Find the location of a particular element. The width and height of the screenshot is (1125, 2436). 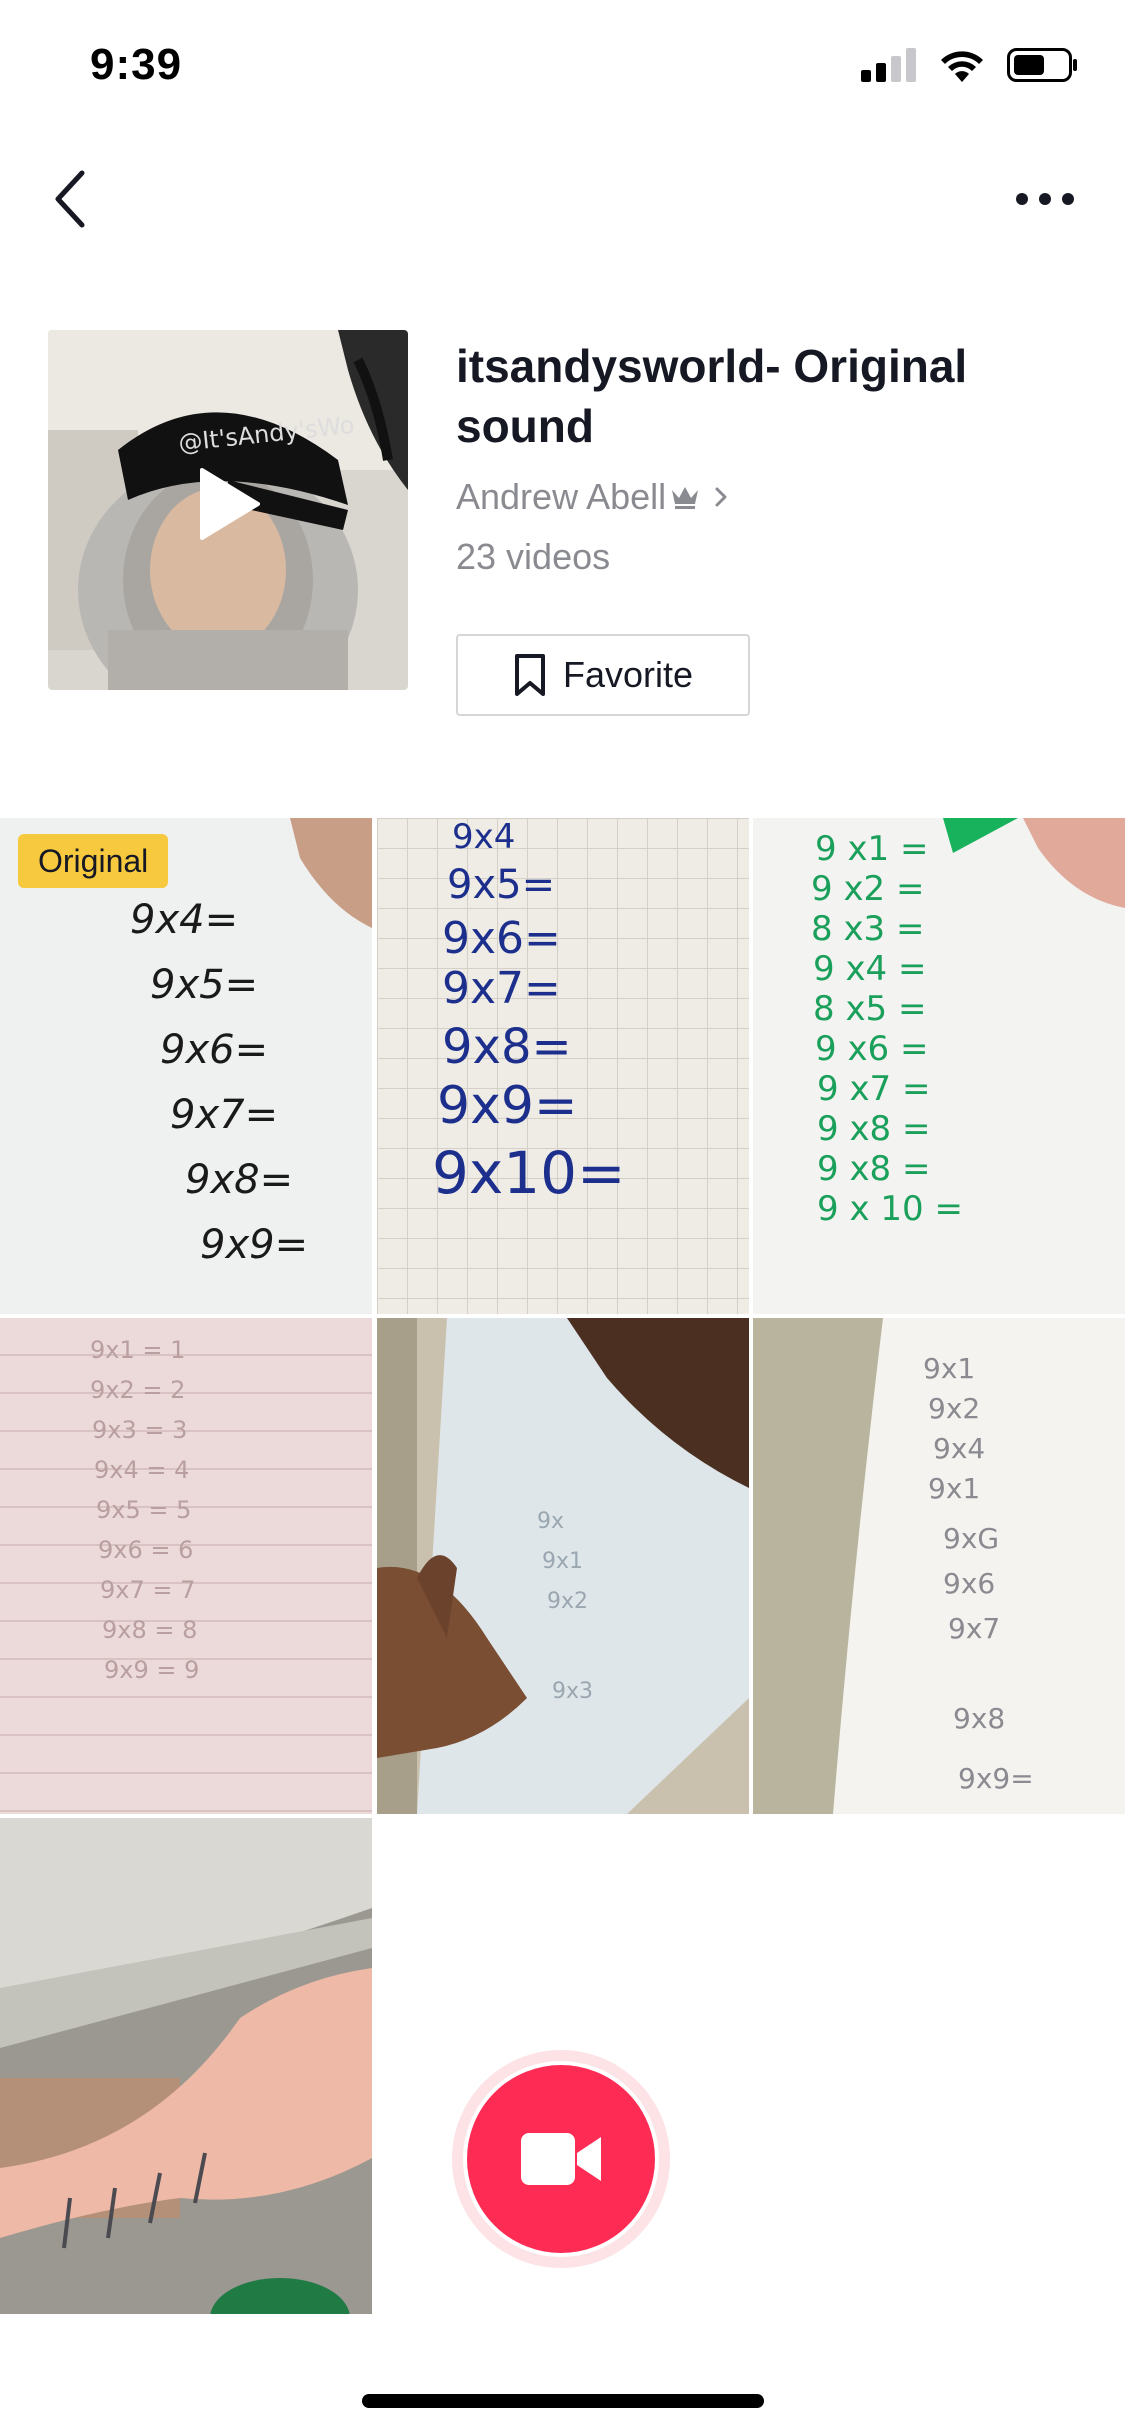

video-camera-icon is located at coordinates (561, 2159).